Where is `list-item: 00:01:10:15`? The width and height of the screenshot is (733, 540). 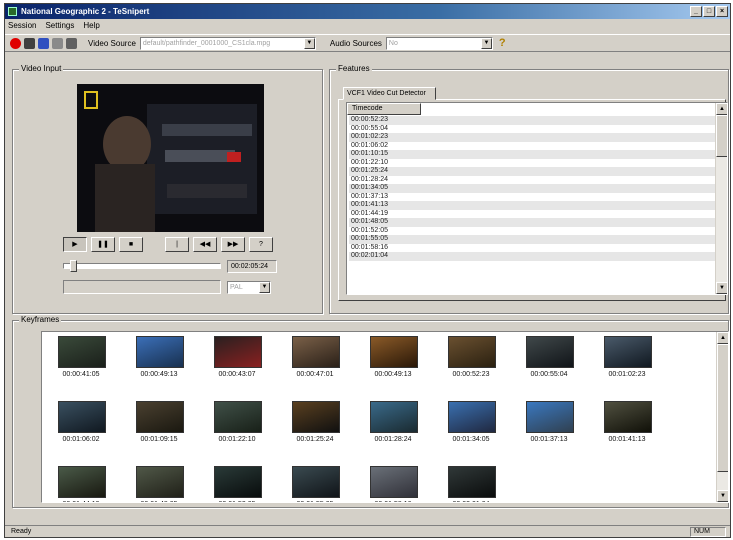
list-item: 00:01:10:15 is located at coordinates (532, 154).